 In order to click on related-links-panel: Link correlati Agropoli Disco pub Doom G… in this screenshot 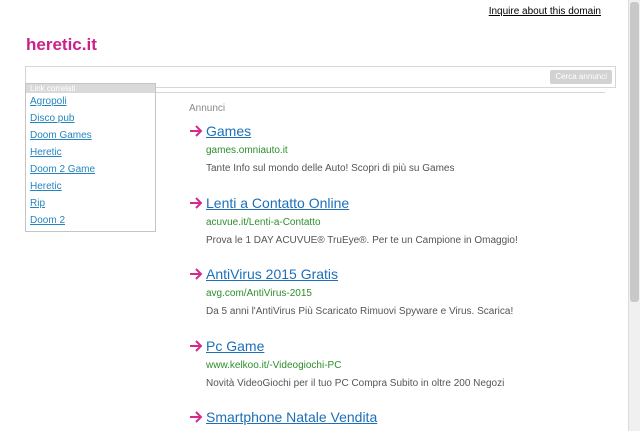, I will do `click(90, 157)`.